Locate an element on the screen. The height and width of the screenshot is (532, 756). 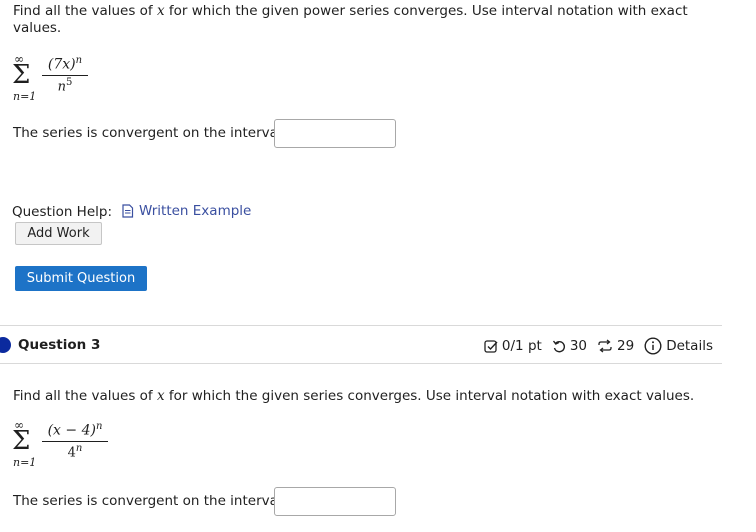
retries: 30 is located at coordinates (569, 346).